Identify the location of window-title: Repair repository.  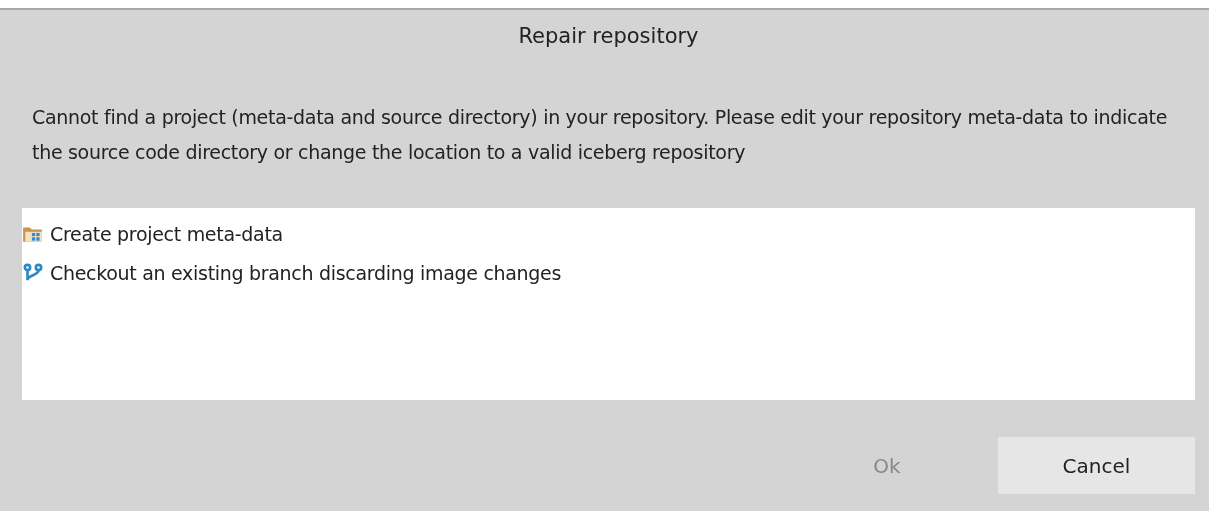
(608, 36).